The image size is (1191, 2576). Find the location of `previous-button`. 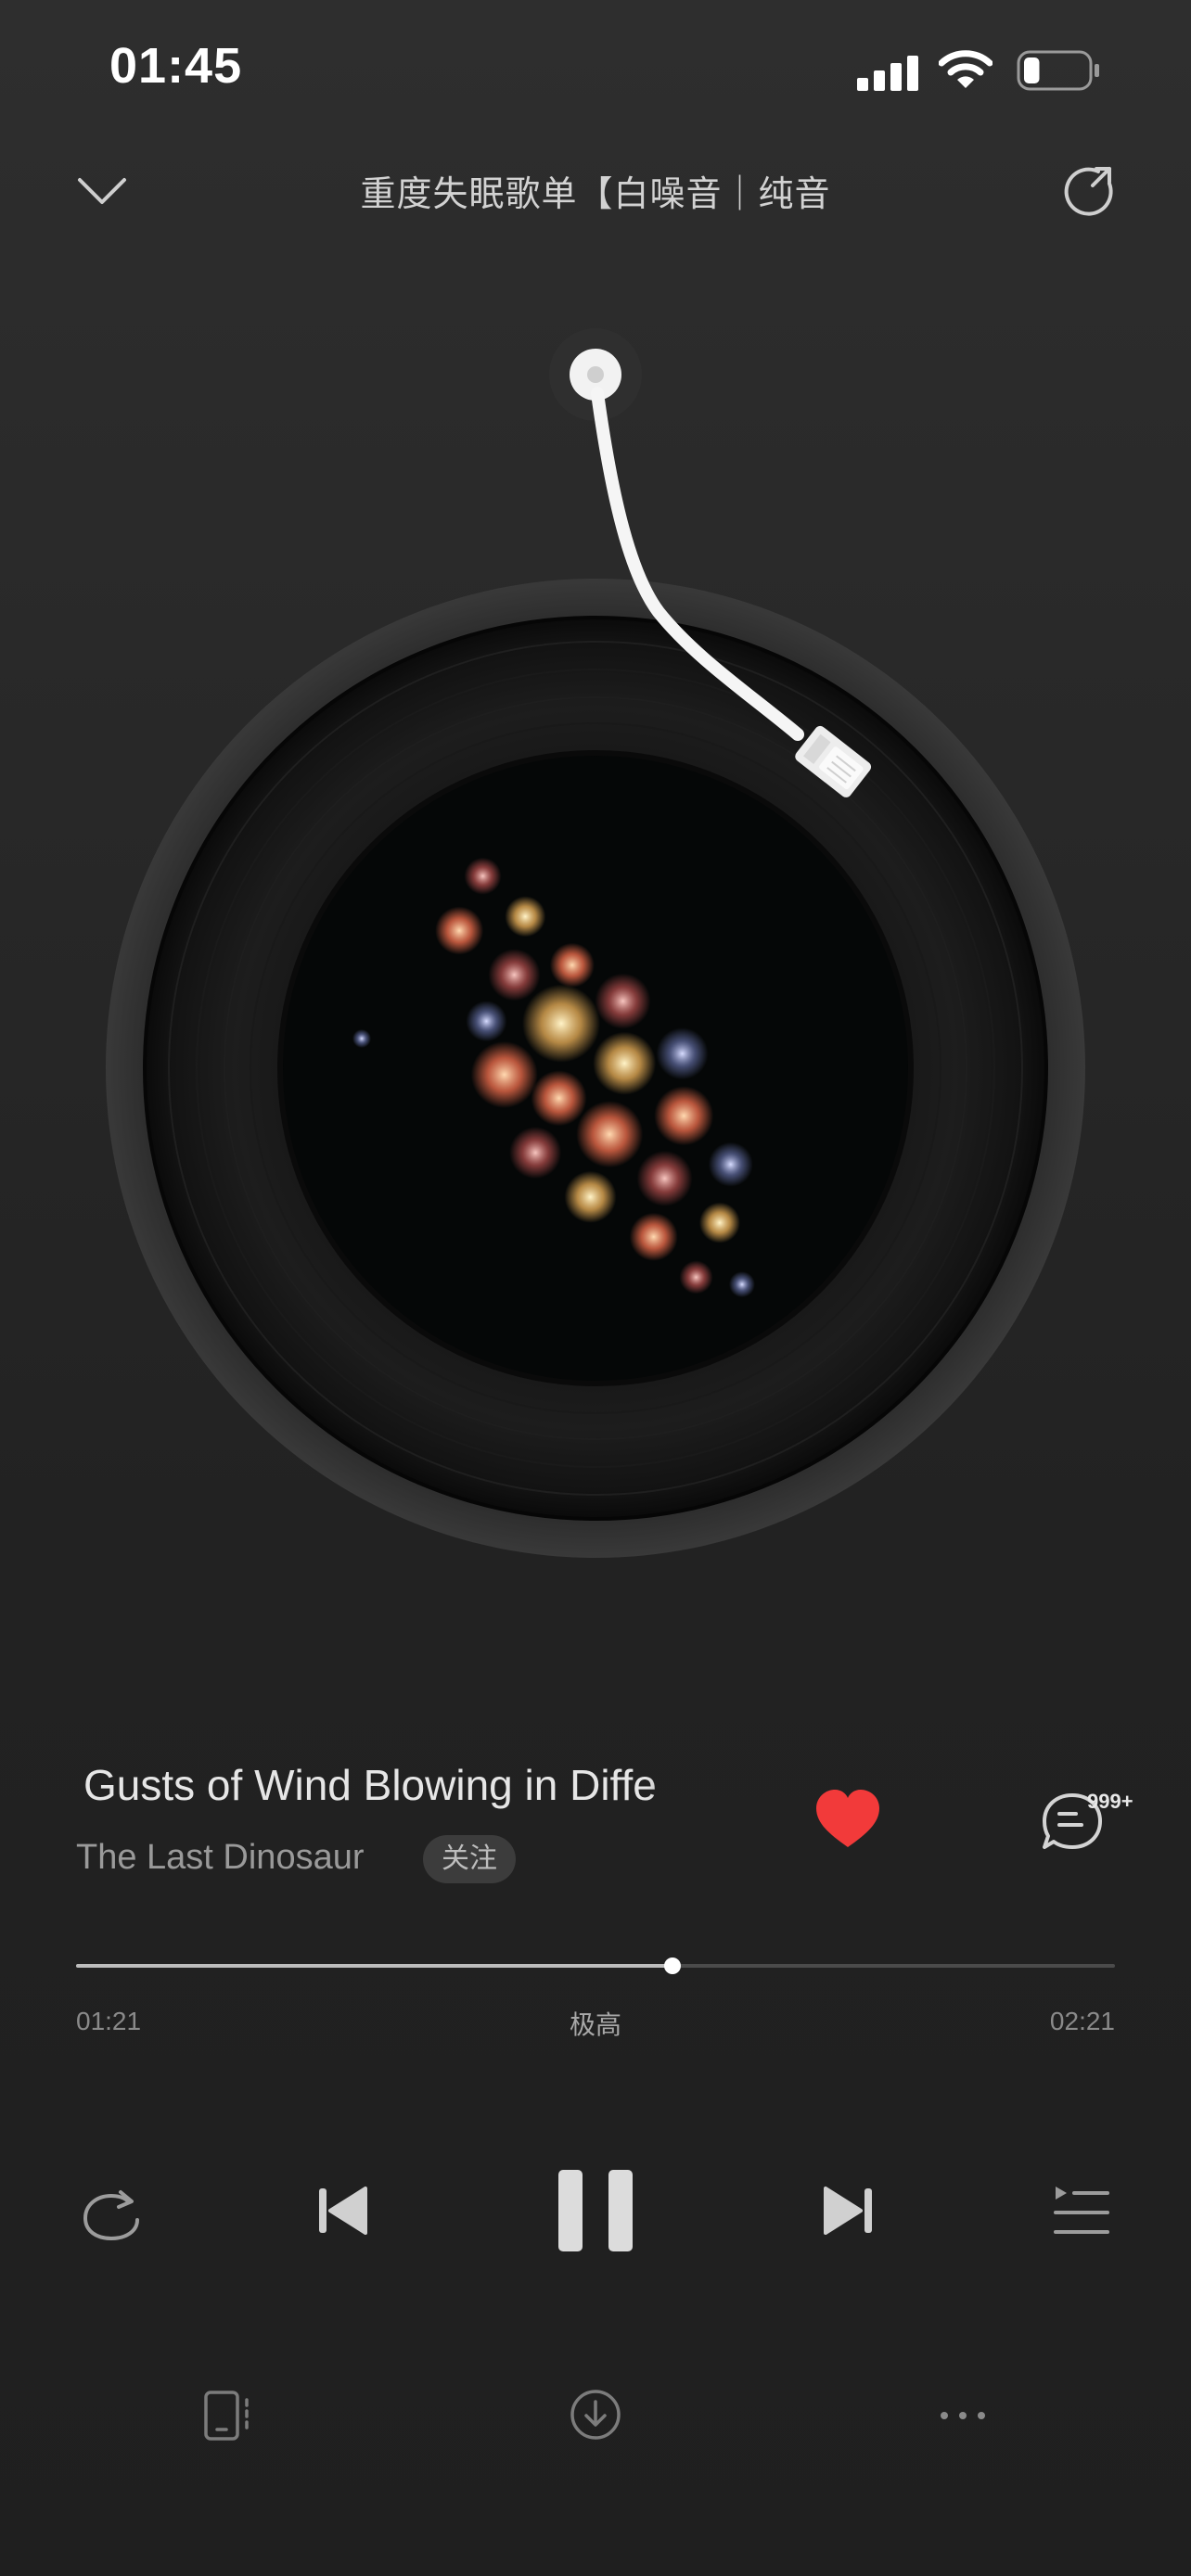

previous-button is located at coordinates (343, 2210).